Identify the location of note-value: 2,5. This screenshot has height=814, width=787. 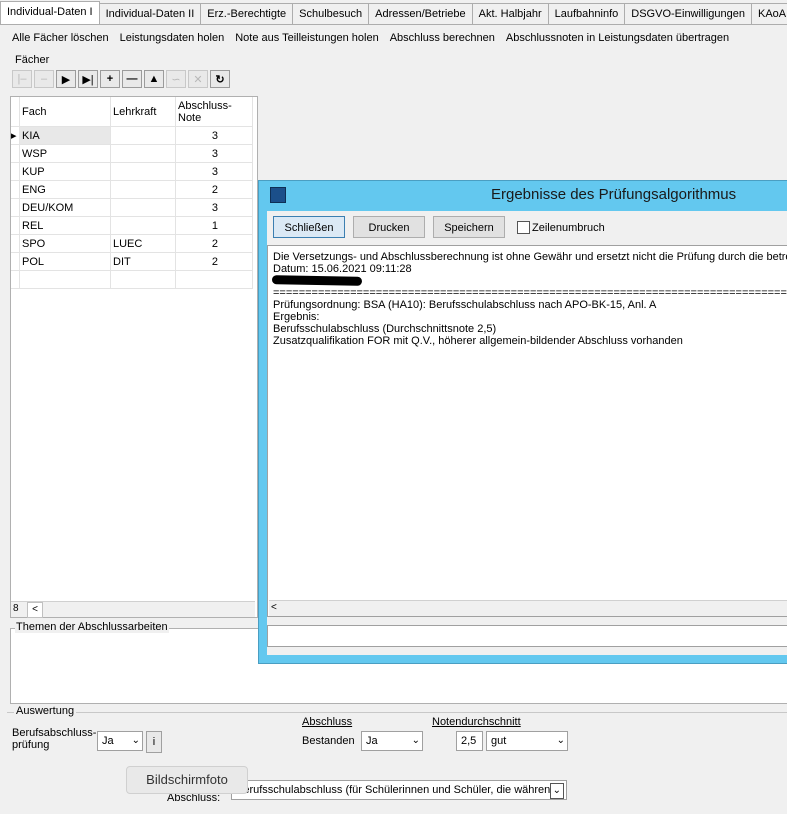
(469, 741).